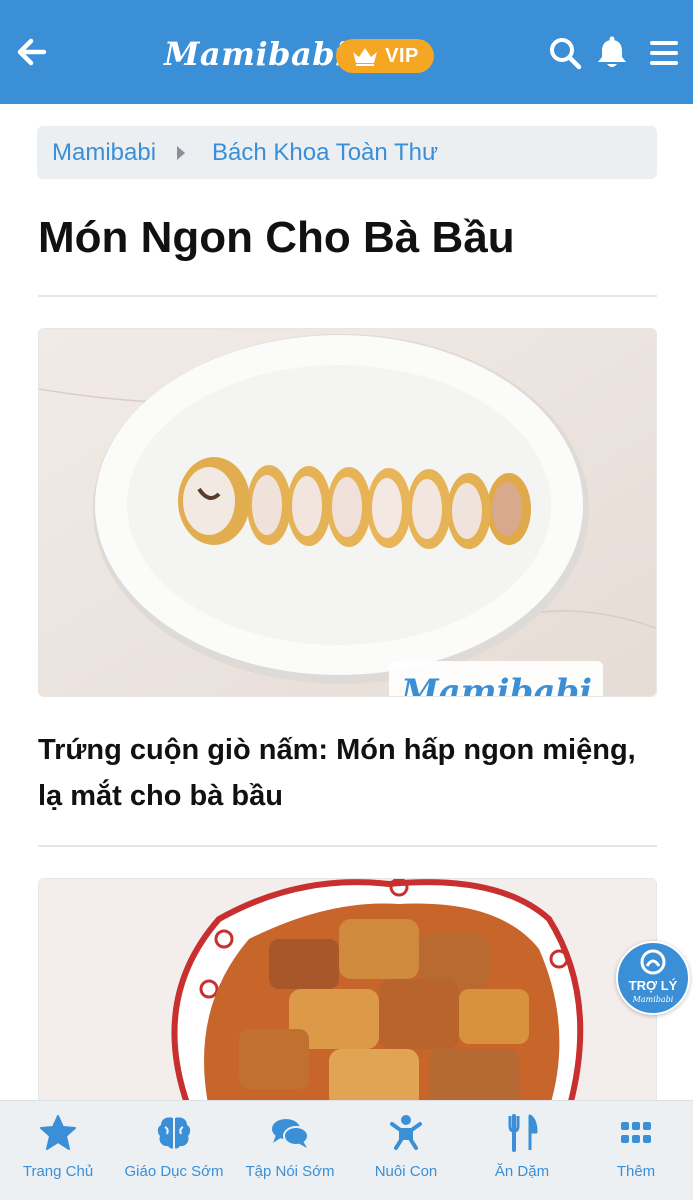  Describe the element at coordinates (174, 1133) in the screenshot. I see `brain-icon` at that location.